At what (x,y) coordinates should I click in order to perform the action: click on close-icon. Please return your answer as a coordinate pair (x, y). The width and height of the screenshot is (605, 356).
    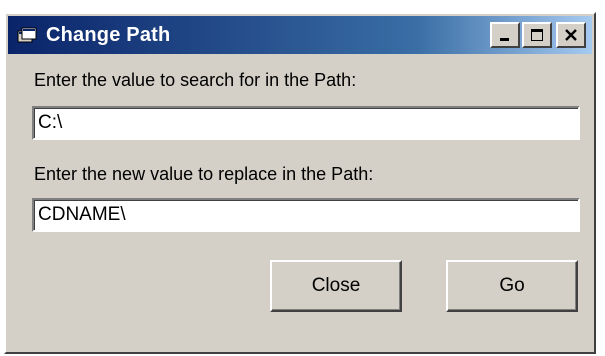
    Looking at the image, I should click on (571, 35).